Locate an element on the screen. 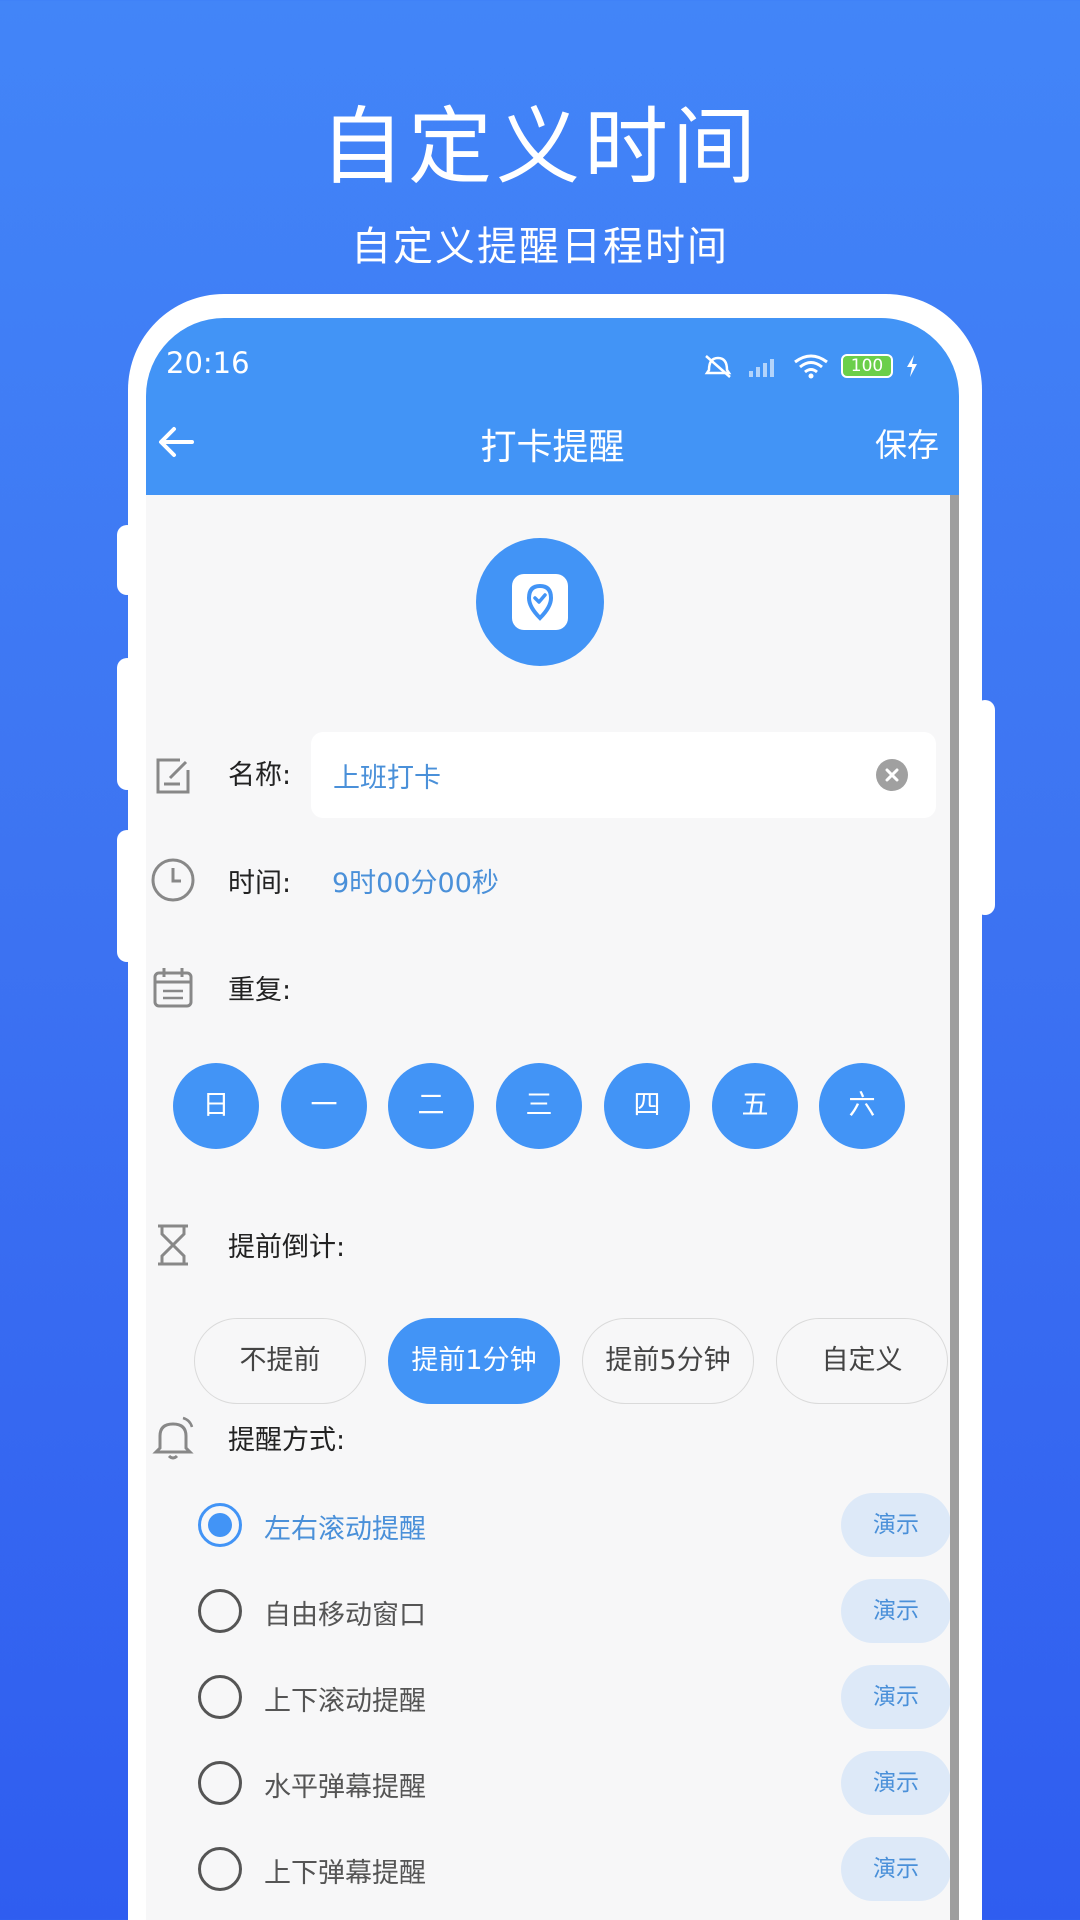 The image size is (1080, 1920). repeat-label: 重复: is located at coordinates (260, 990).